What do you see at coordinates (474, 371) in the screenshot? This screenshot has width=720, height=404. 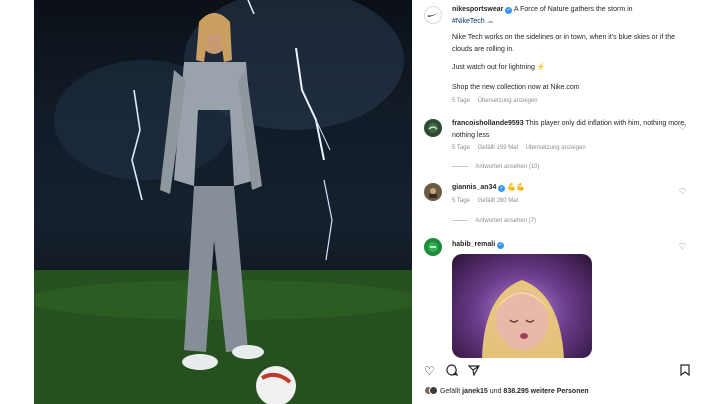 I see `share-icon` at bounding box center [474, 371].